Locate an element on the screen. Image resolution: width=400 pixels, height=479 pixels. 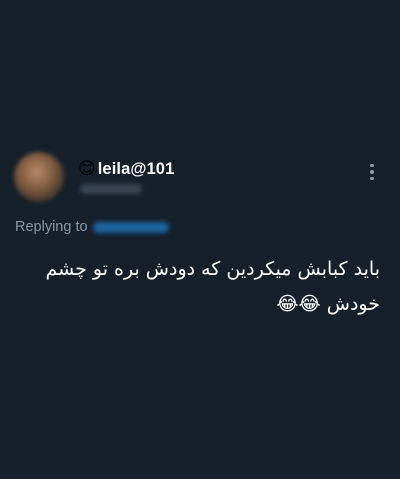
replying-to-row: Replying to is located at coordinates (92, 227).